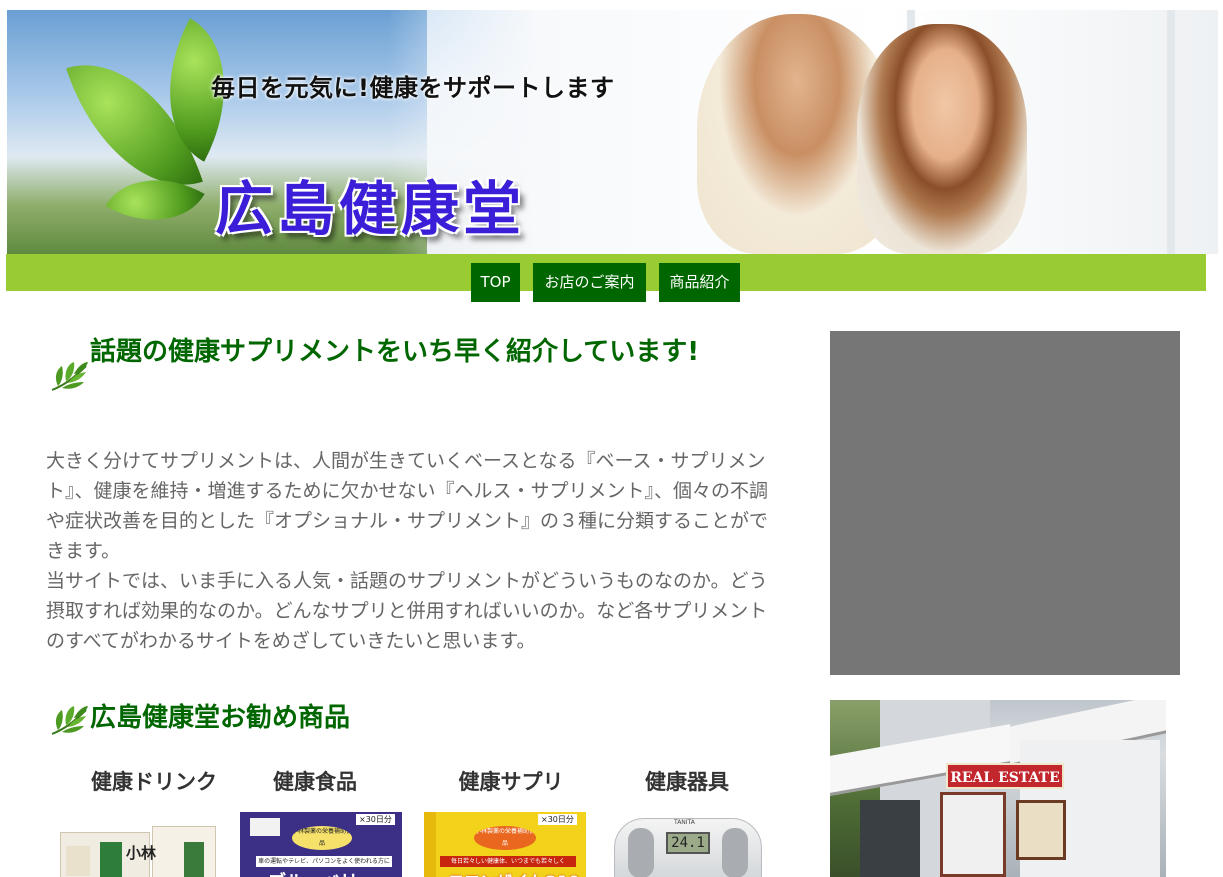 Image resolution: width=1223 pixels, height=877 pixels. I want to click on scale-display: 24.1, so click(688, 843).